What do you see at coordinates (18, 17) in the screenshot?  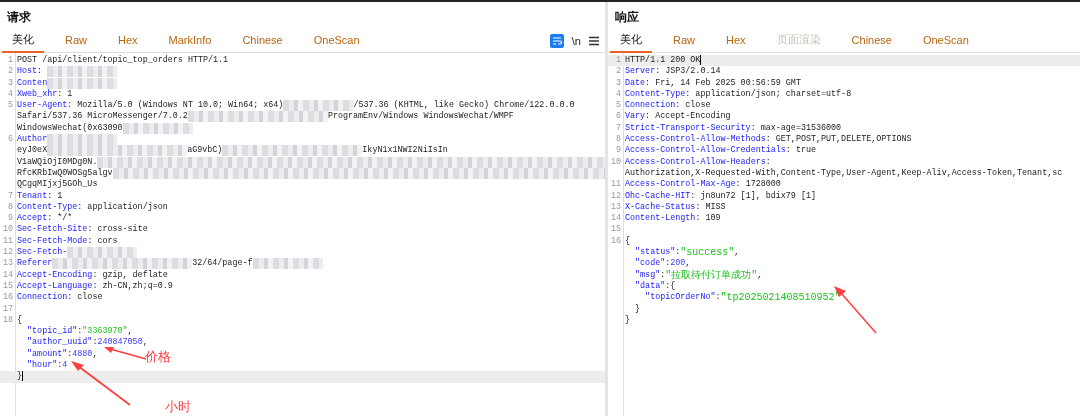 I see `pane-title: 请求` at bounding box center [18, 17].